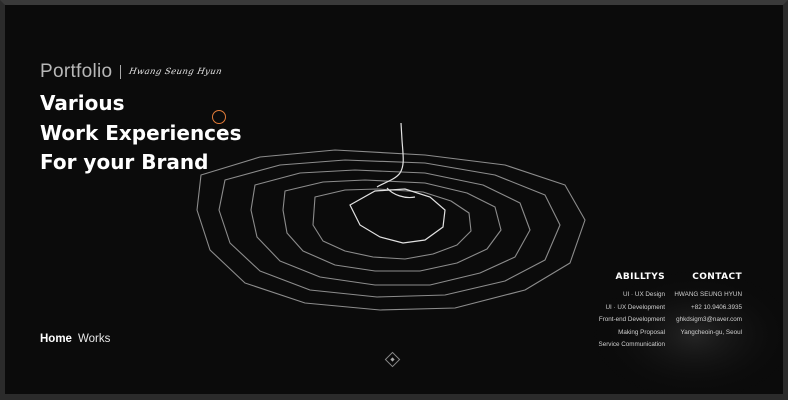 Image resolution: width=788 pixels, height=400 pixels. Describe the element at coordinates (76, 71) in the screenshot. I see `portfolio-label: Portfolio` at that location.